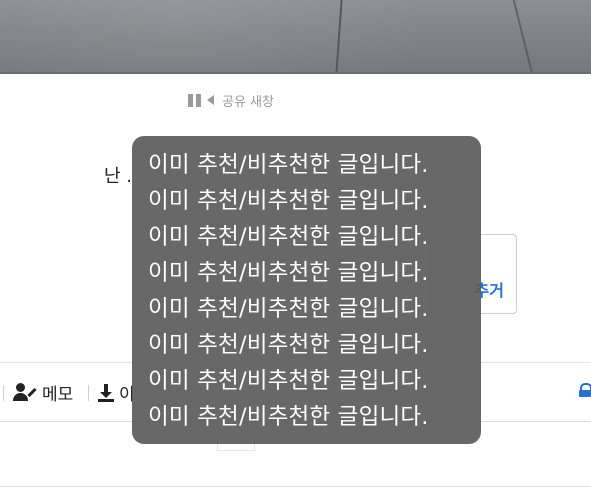  What do you see at coordinates (106, 392) in the screenshot?
I see `download-icon` at bounding box center [106, 392].